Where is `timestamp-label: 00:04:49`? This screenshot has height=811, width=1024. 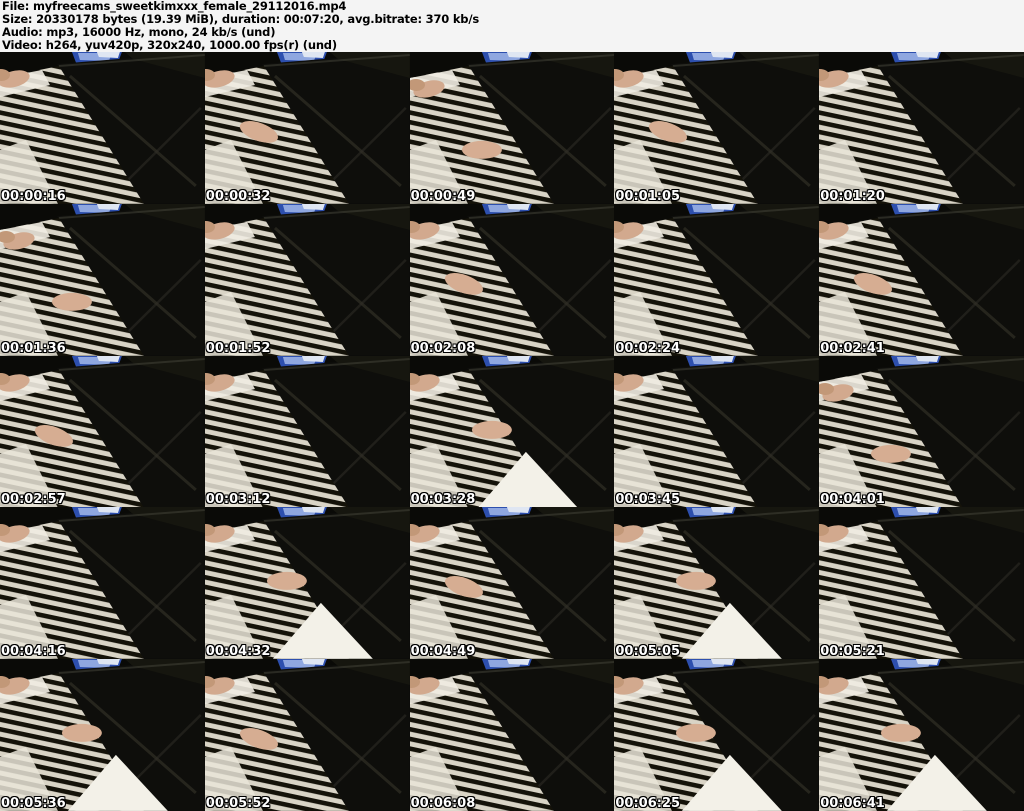
timestamp-label: 00:04:49 is located at coordinates (443, 652).